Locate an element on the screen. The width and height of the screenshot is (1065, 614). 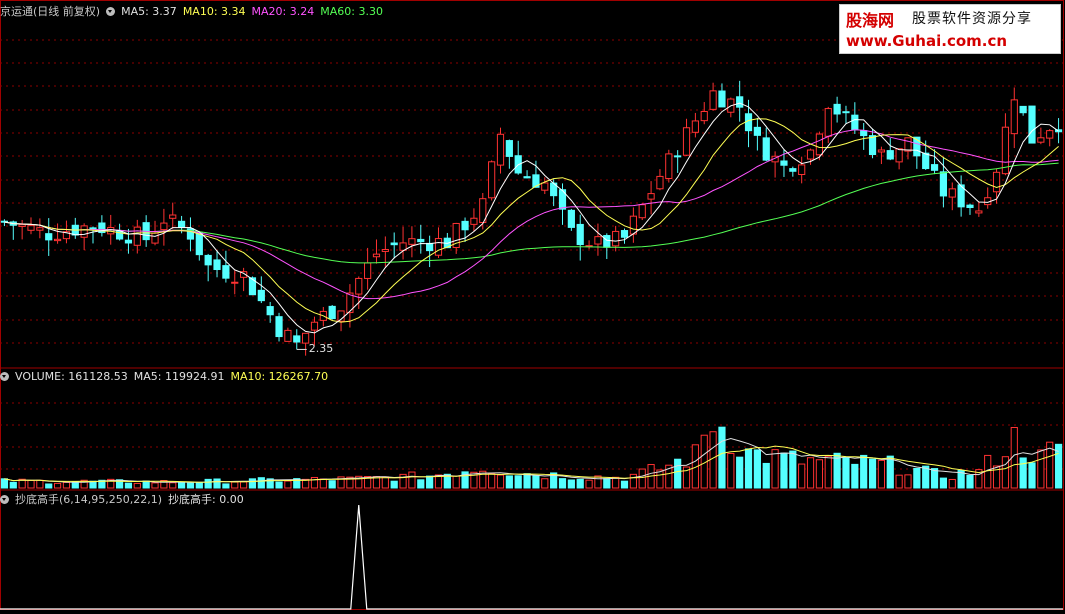
indicator-dropdown-icon is located at coordinates (4, 499).